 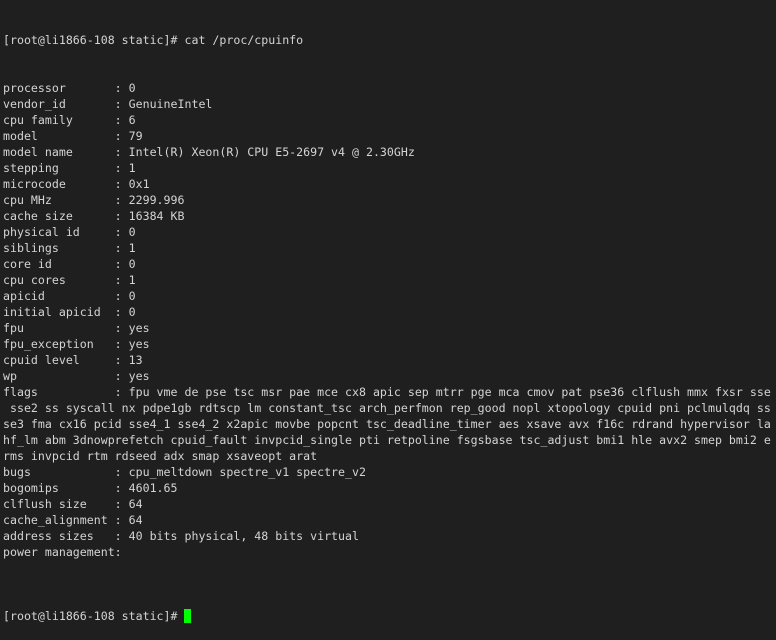 I want to click on active-prompt-line: [root@li1866-108 static]#, so click(x=389, y=616).